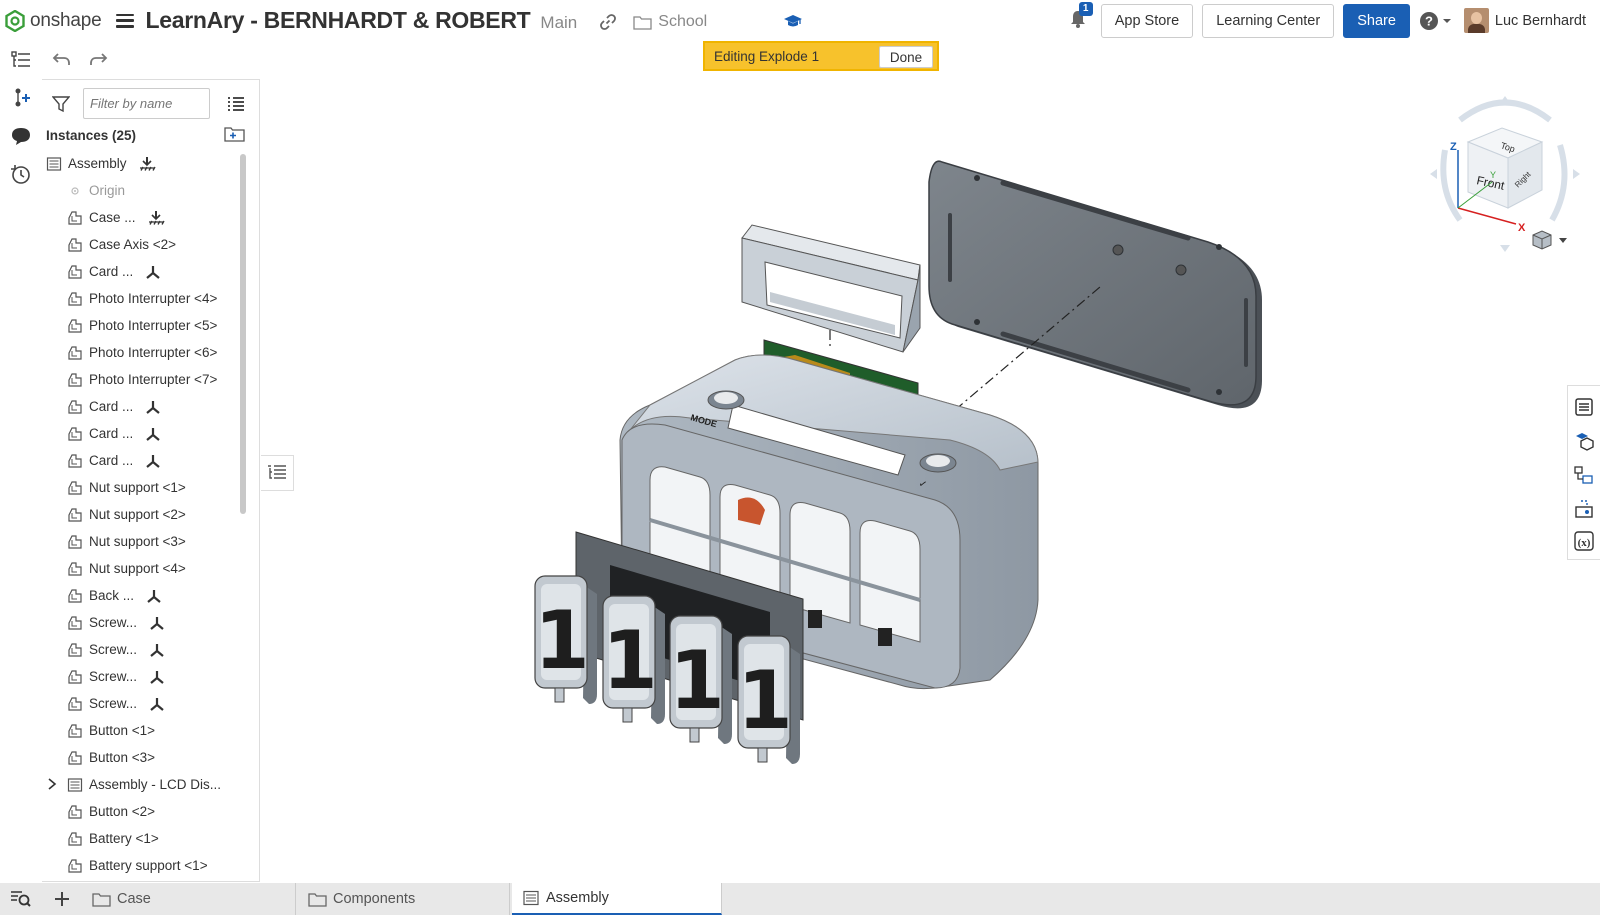 Image resolution: width=1600 pixels, height=915 pixels. What do you see at coordinates (1584, 475) in the screenshot?
I see `bom-icon` at bounding box center [1584, 475].